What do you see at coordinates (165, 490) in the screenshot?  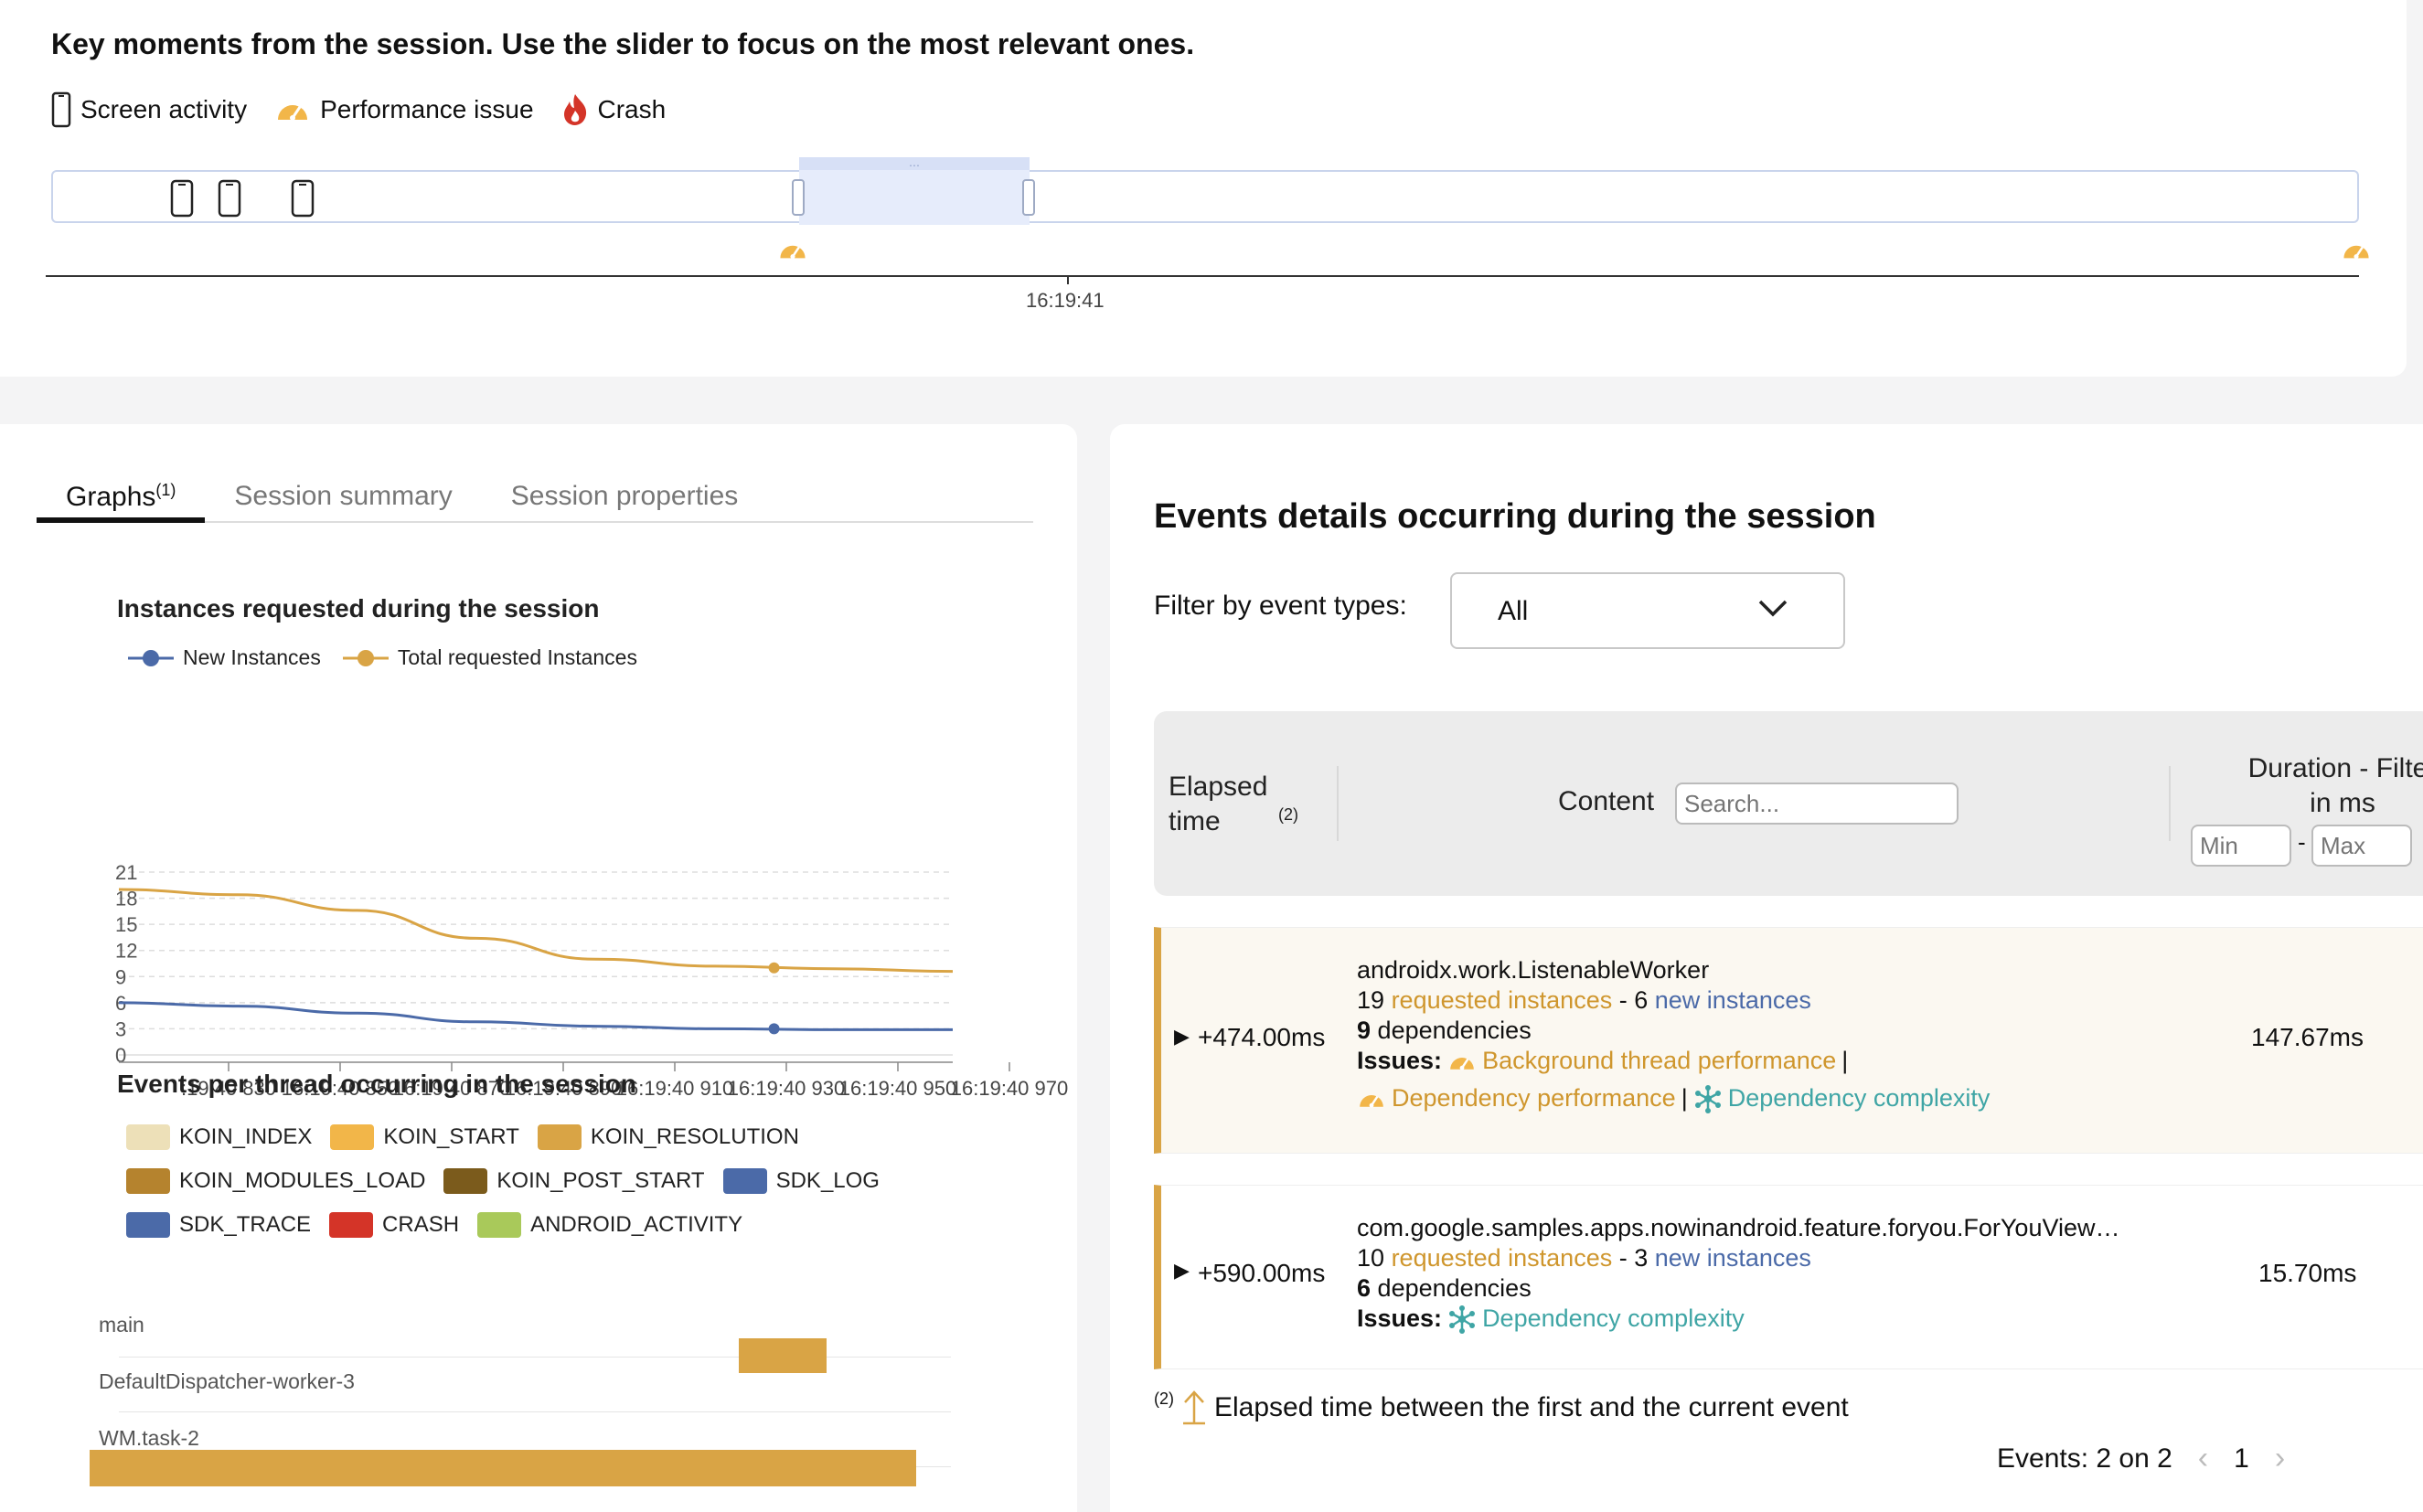 I see `tab-footnote-ref: (1)` at bounding box center [165, 490].